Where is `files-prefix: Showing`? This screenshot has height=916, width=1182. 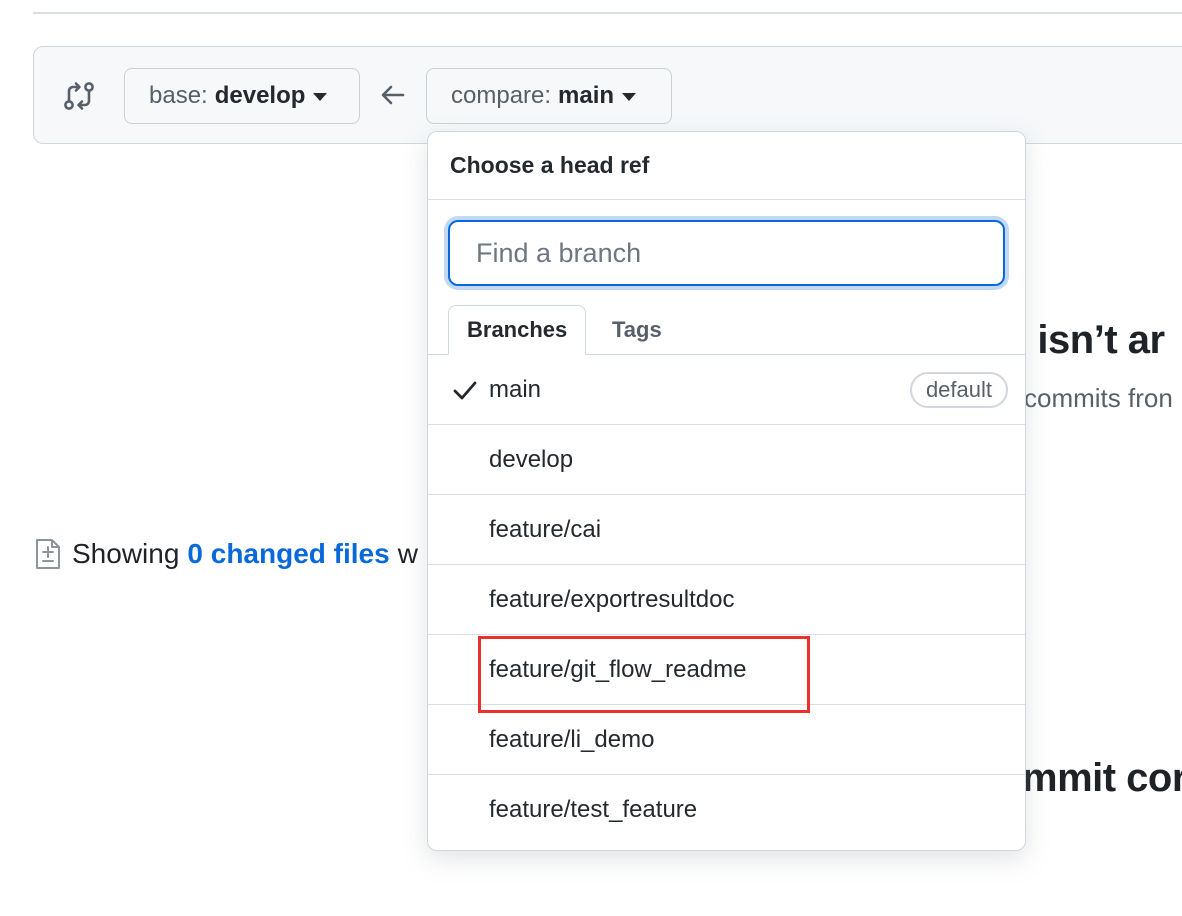 files-prefix: Showing is located at coordinates (126, 553).